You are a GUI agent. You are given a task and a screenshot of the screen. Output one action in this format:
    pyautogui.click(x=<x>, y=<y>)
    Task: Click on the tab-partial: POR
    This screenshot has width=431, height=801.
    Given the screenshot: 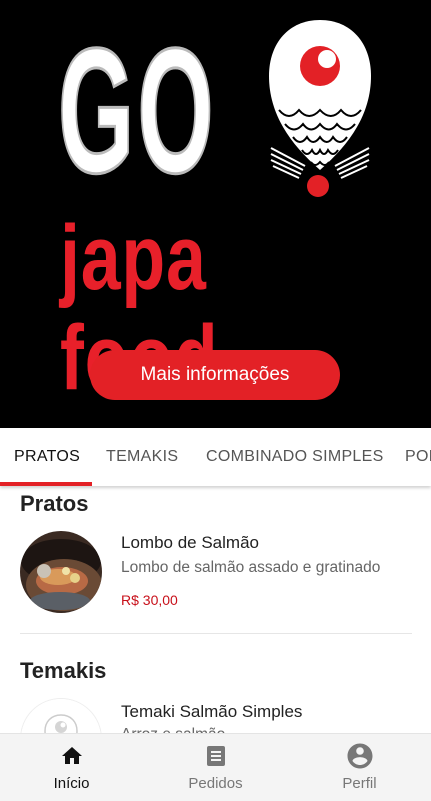 What is the action you would take?
    pyautogui.click(x=418, y=457)
    